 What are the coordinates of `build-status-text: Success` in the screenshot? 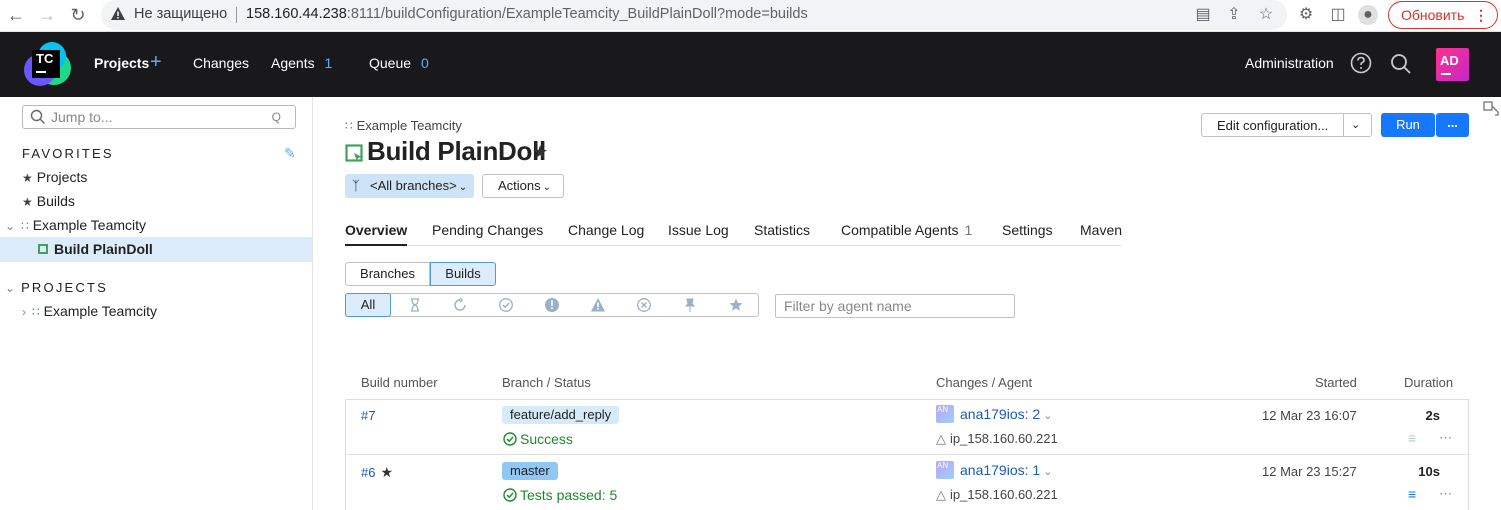 It's located at (546, 439).